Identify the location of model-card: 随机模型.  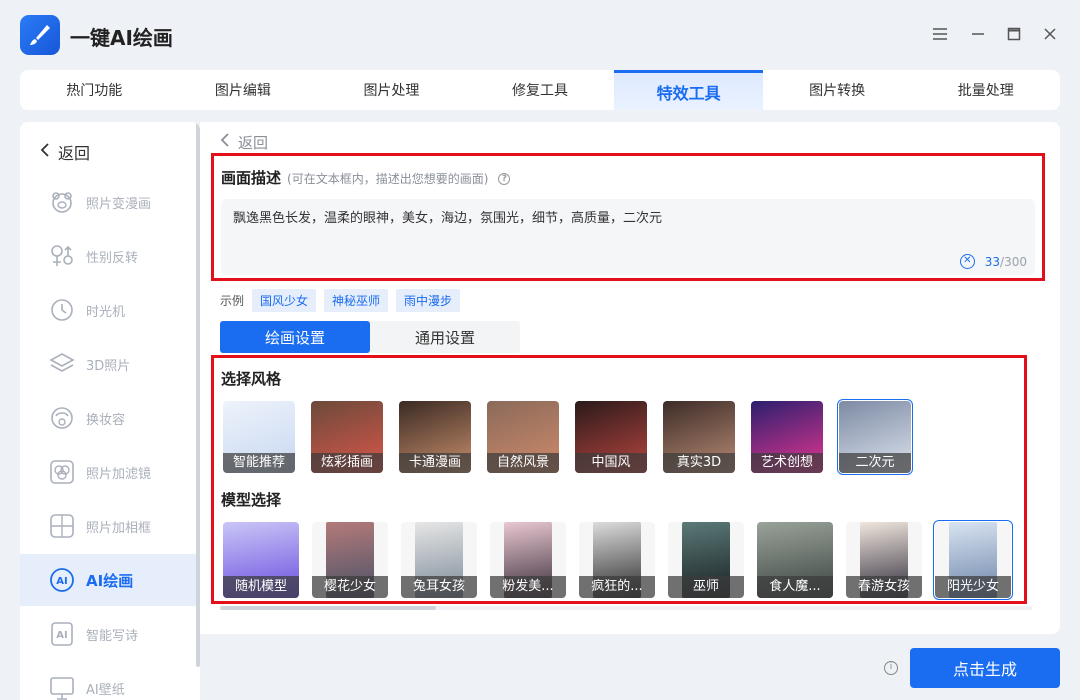
(261, 560).